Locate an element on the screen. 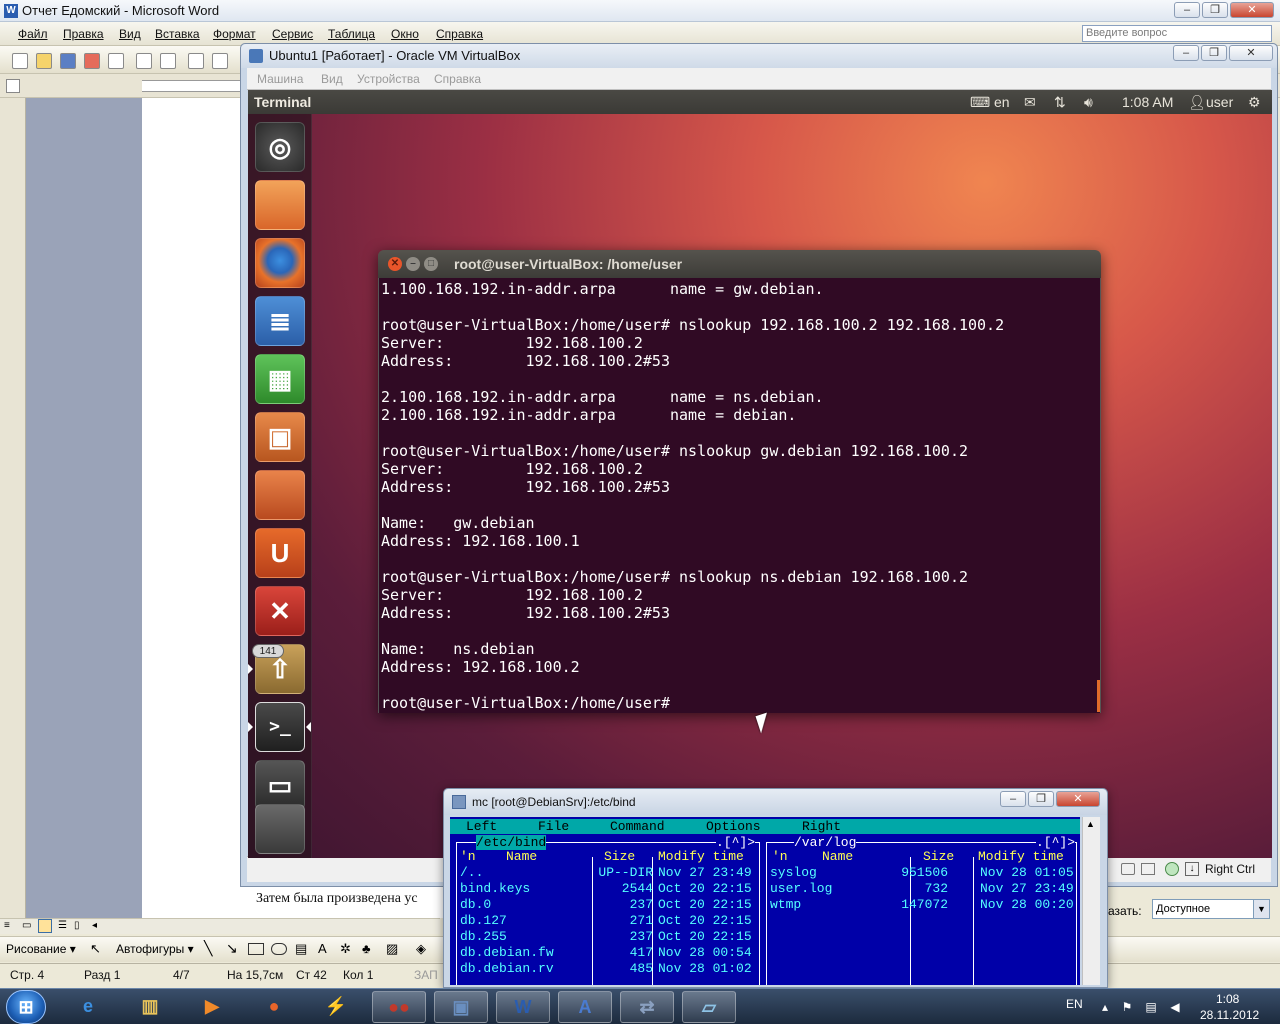 The height and width of the screenshot is (1024, 1280). wordart-tool-icon: A is located at coordinates (322, 948).